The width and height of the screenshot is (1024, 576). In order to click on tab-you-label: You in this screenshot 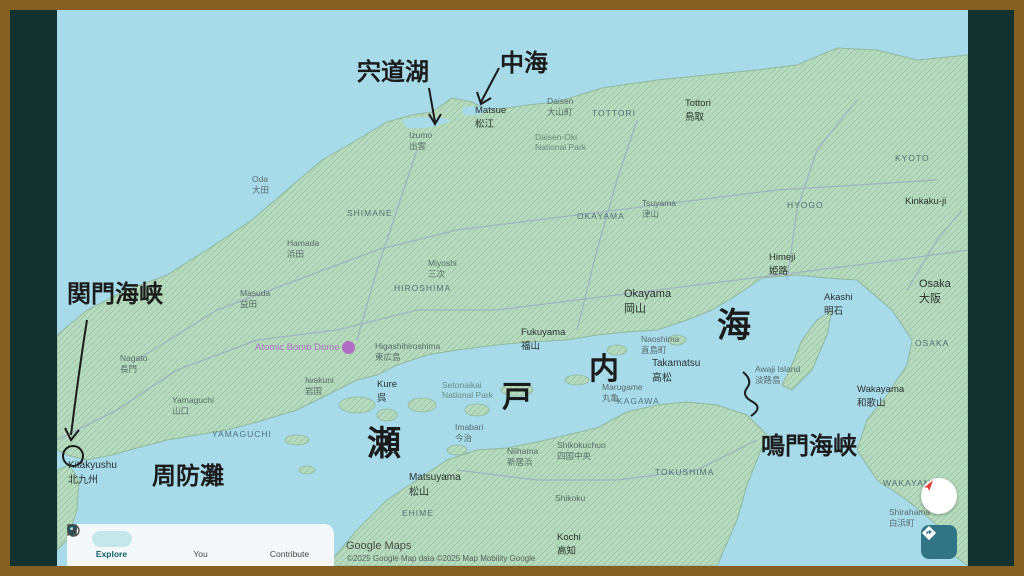, I will do `click(200, 554)`.